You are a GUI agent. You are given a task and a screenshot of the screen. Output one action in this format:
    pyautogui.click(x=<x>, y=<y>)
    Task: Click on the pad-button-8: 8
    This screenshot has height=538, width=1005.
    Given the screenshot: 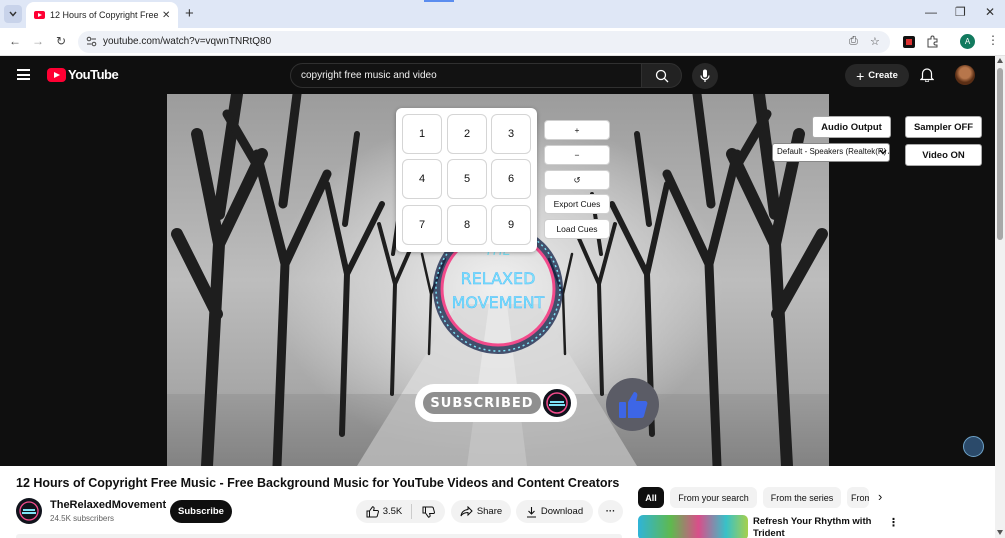 What is the action you would take?
    pyautogui.click(x=467, y=225)
    